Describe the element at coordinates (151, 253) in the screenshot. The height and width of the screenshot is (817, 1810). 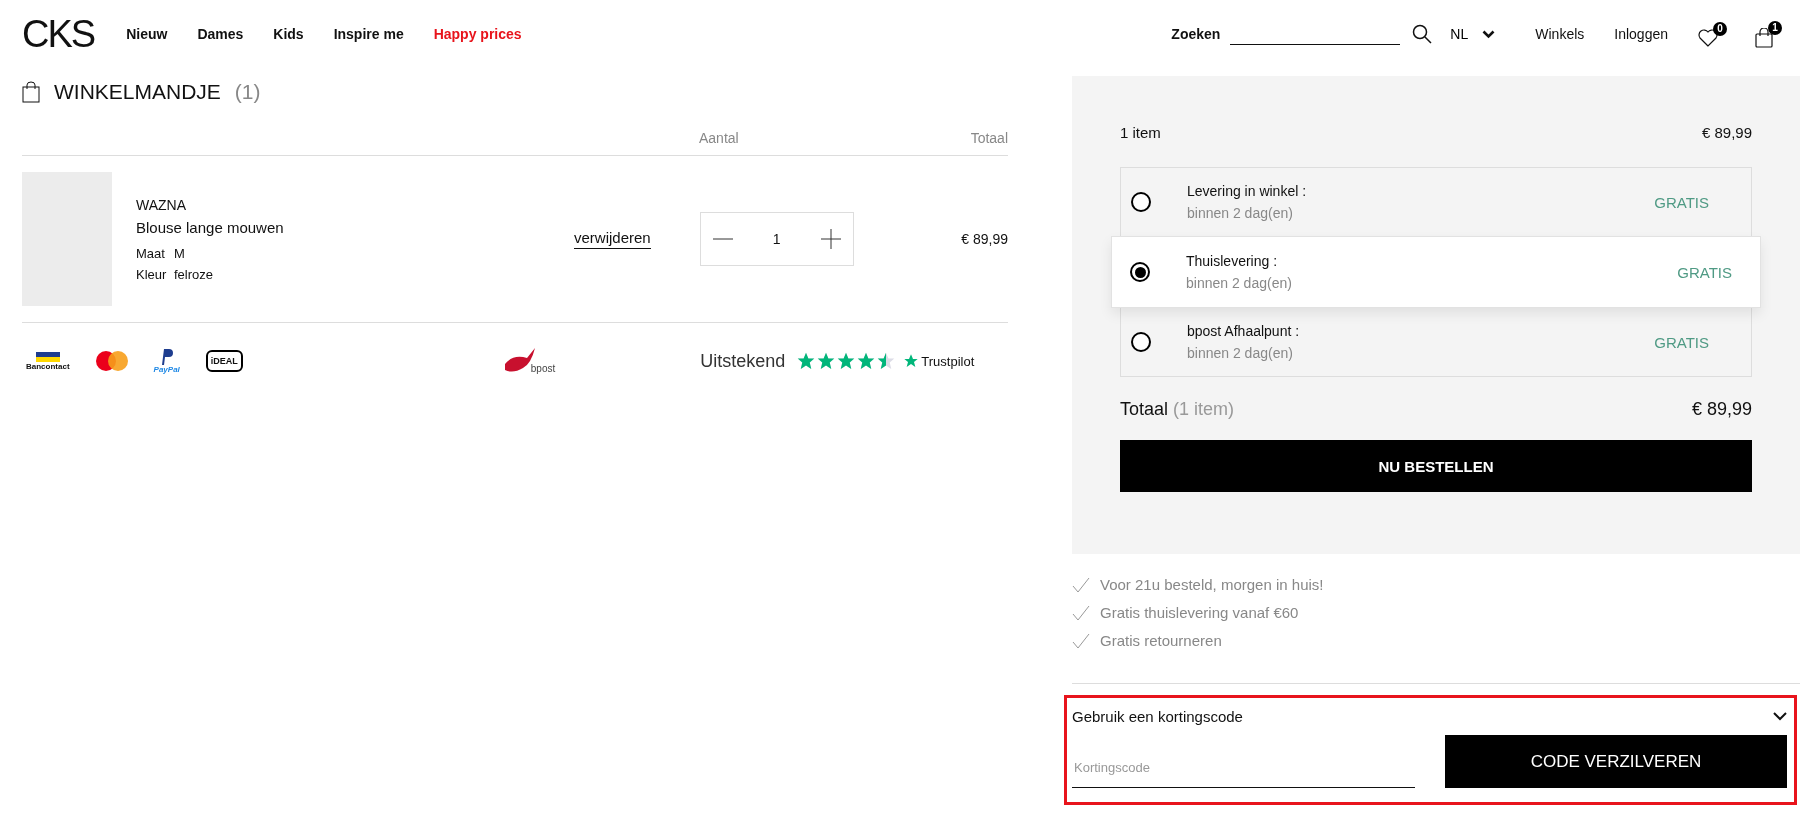
I see `attribute-label: Maat` at that location.